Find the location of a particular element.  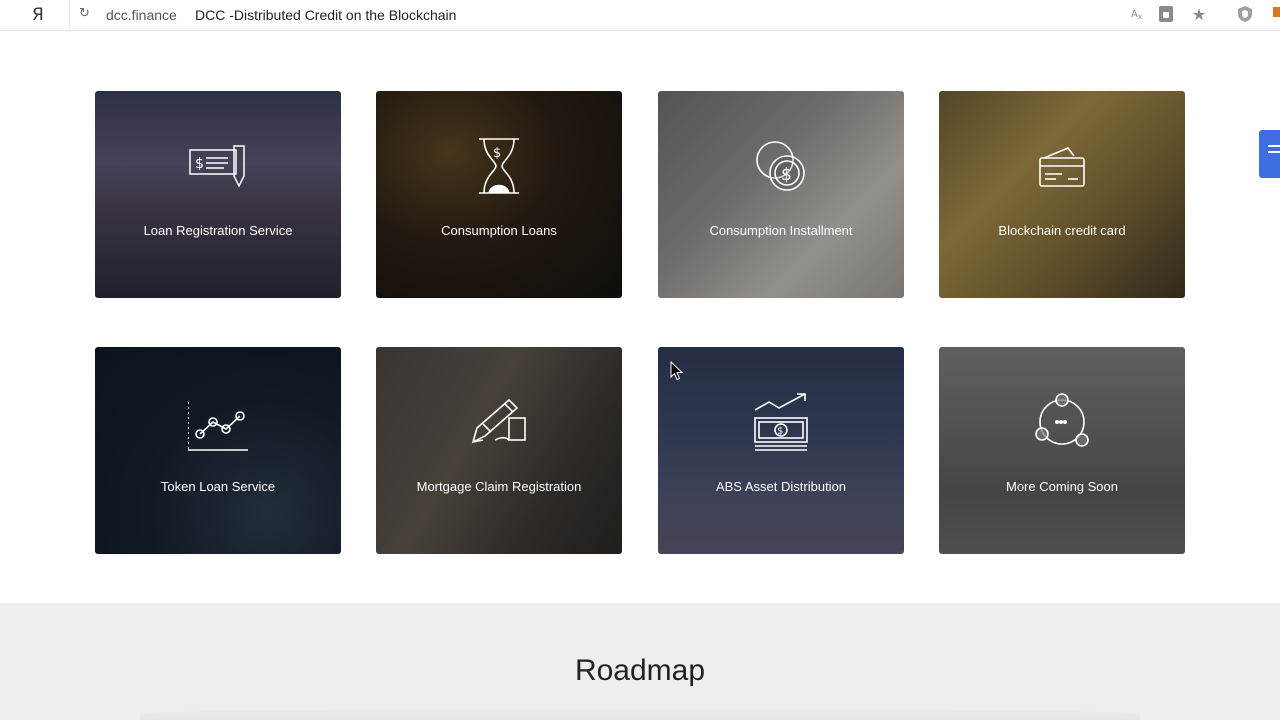

service-card-mortgage-claim: Mortgage Claim Registration is located at coordinates (499, 450).